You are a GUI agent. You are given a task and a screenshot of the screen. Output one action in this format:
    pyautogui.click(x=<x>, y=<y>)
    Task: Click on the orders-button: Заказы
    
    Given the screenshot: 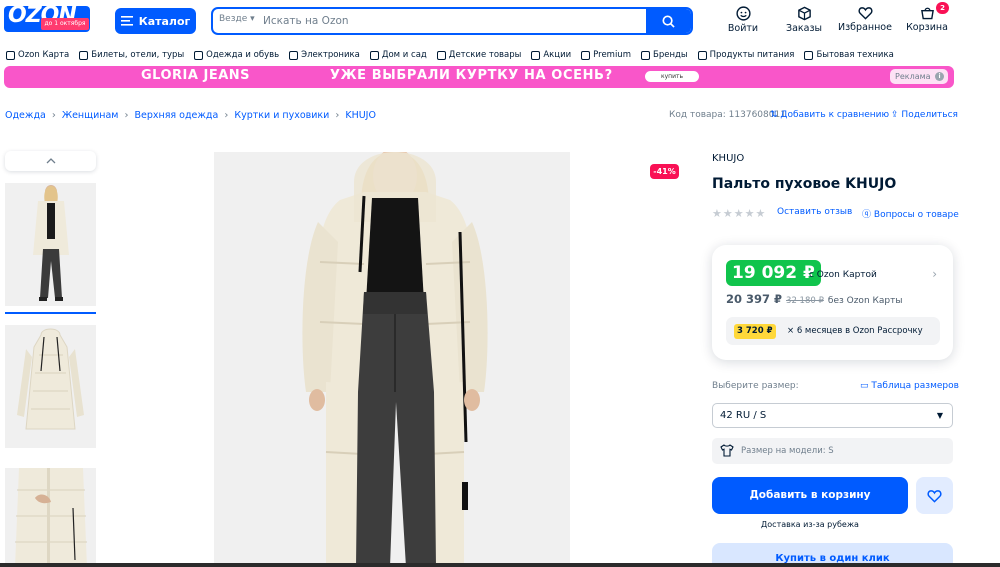 What is the action you would take?
    pyautogui.click(x=804, y=21)
    